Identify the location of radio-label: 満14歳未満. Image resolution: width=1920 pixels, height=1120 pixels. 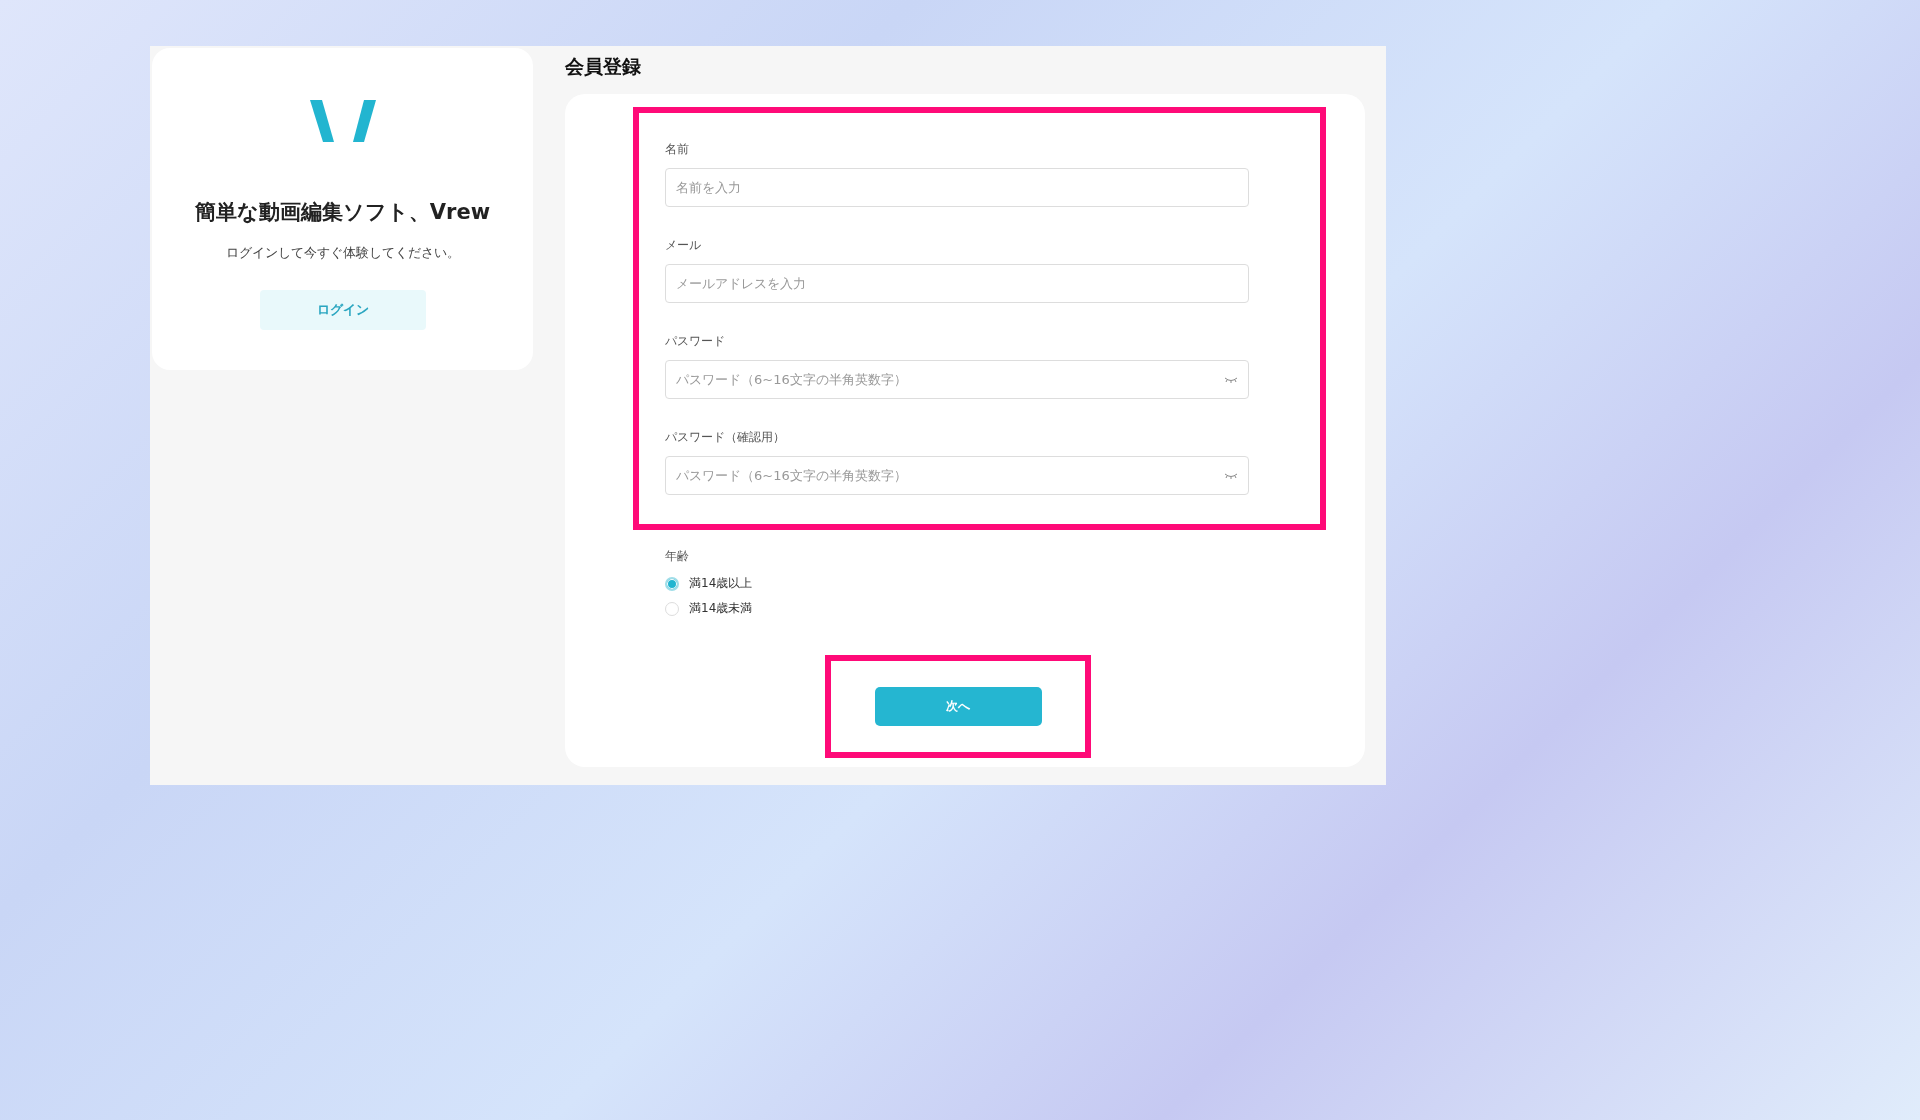
(721, 608).